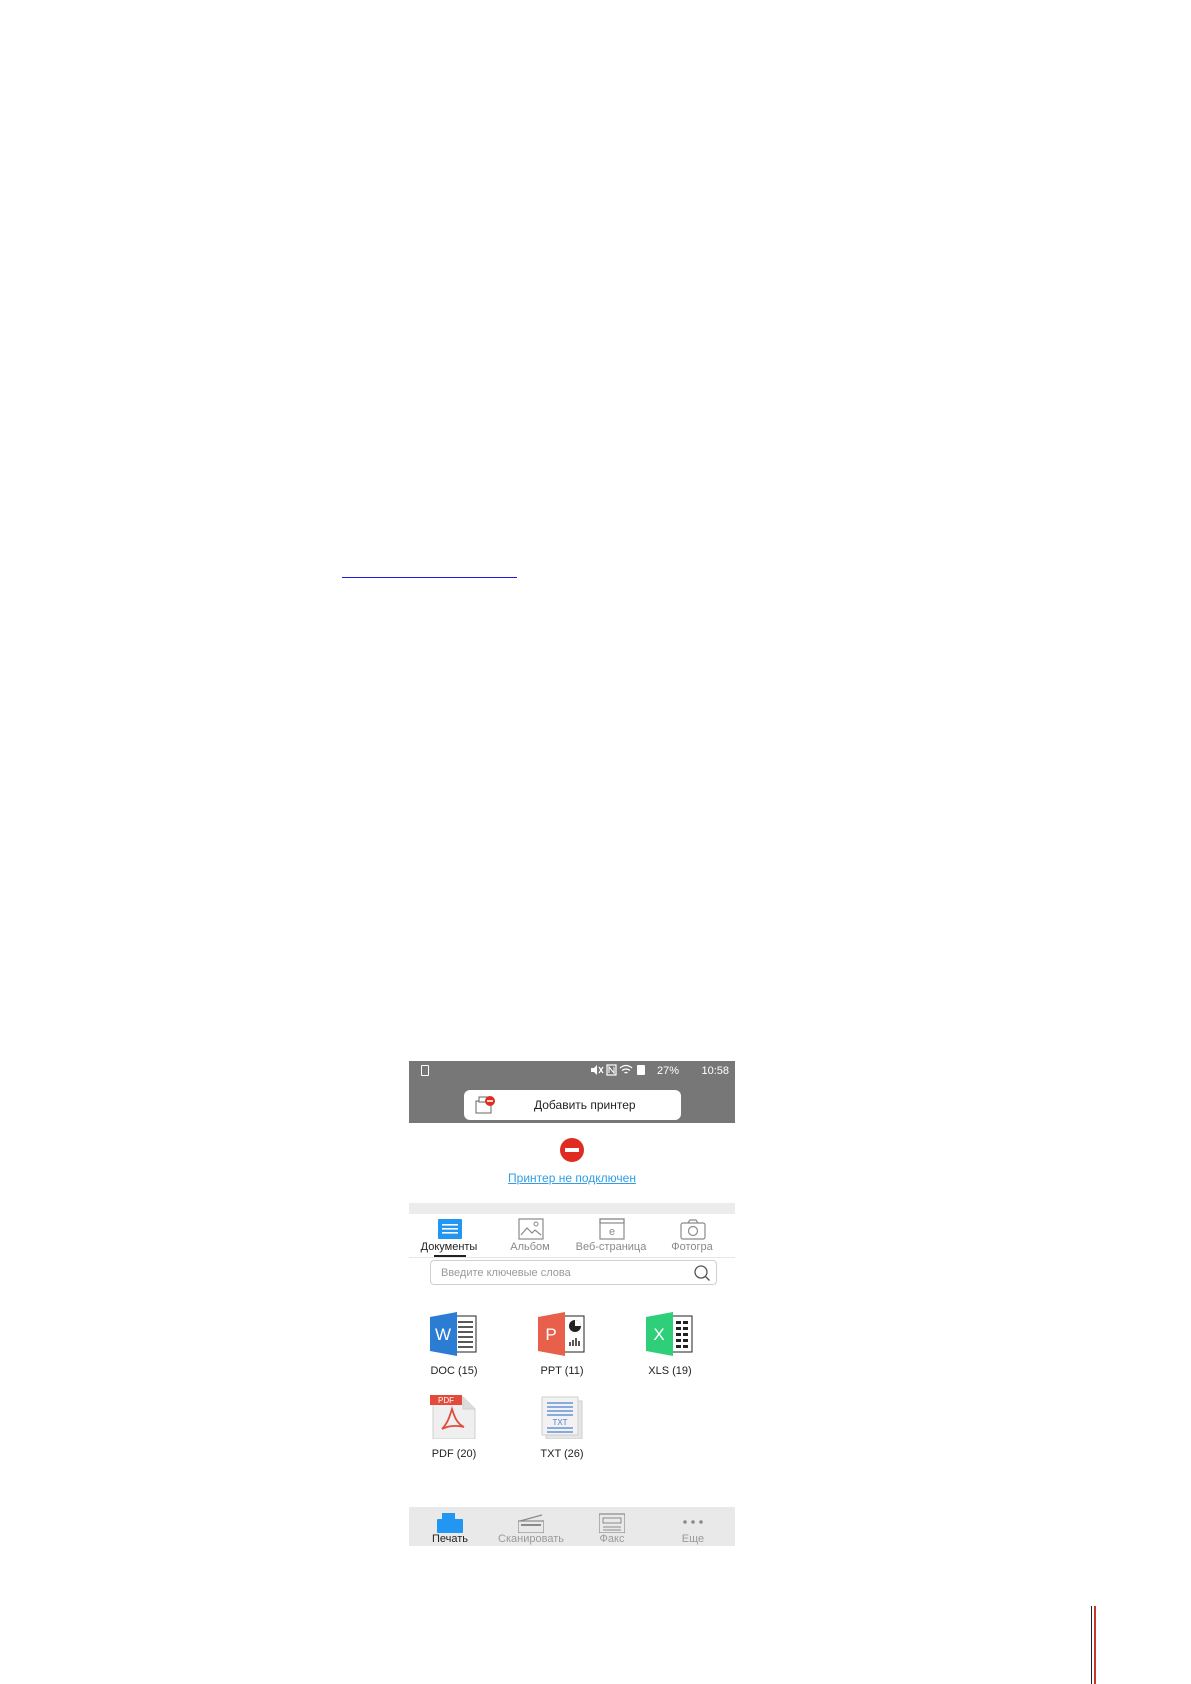 Image resolution: width=1191 pixels, height=1684 pixels. What do you see at coordinates (453, 1334) in the screenshot?
I see `word-icon: W` at bounding box center [453, 1334].